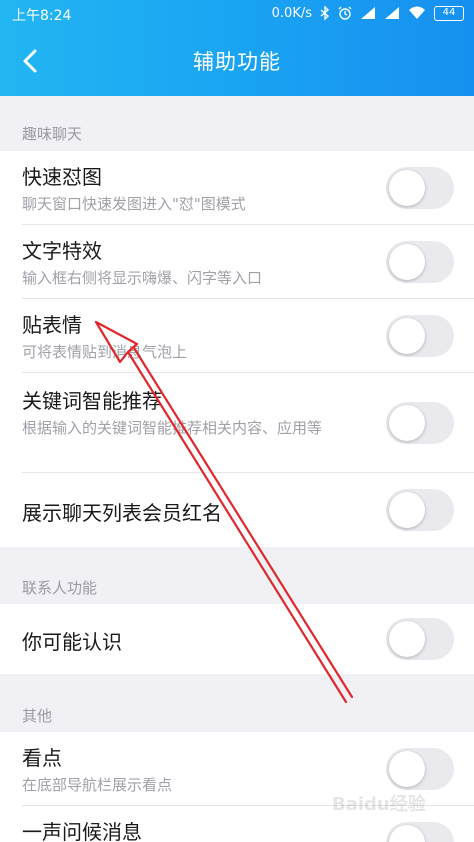  I want to click on setting-row-keyword-recommend: 关键词智能推荐 根据输入的关键词智能推荐相关内容、应用等, so click(237, 423).